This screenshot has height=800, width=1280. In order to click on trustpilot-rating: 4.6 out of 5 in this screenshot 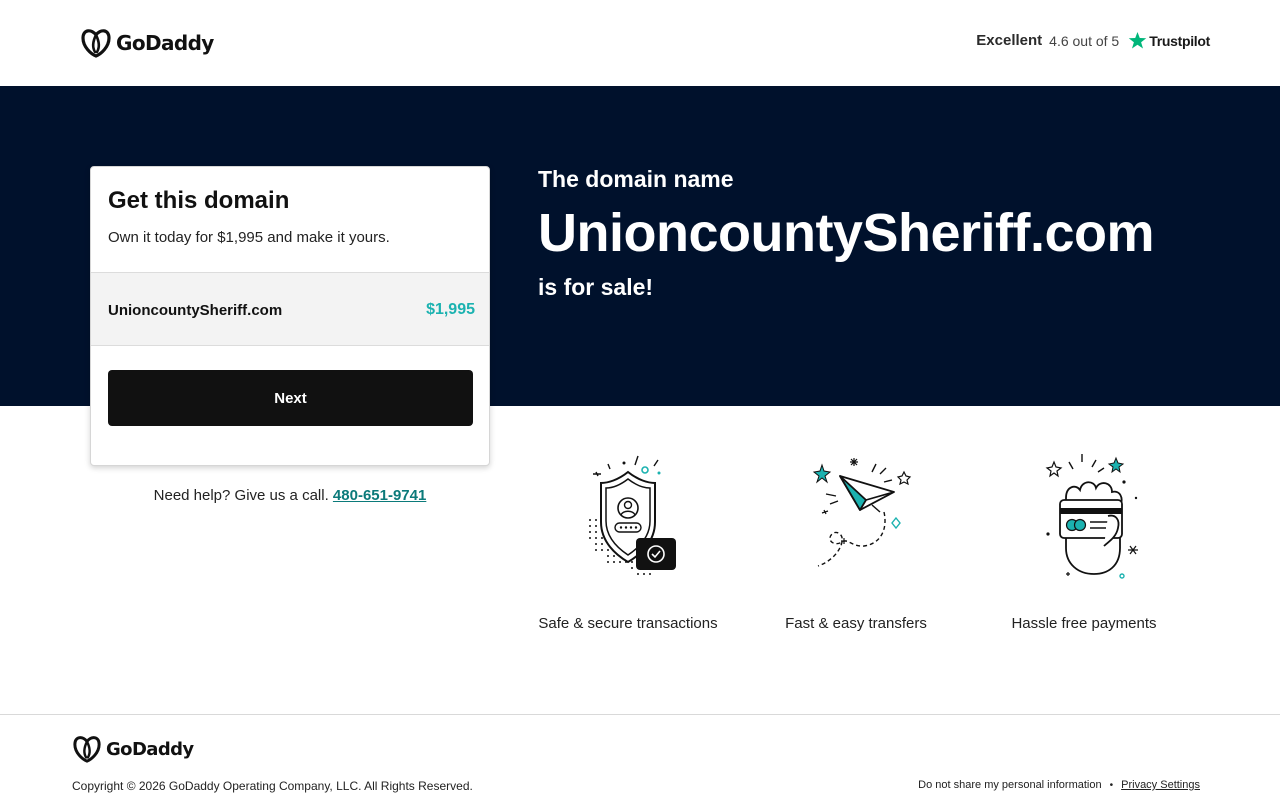, I will do `click(1084, 40)`.